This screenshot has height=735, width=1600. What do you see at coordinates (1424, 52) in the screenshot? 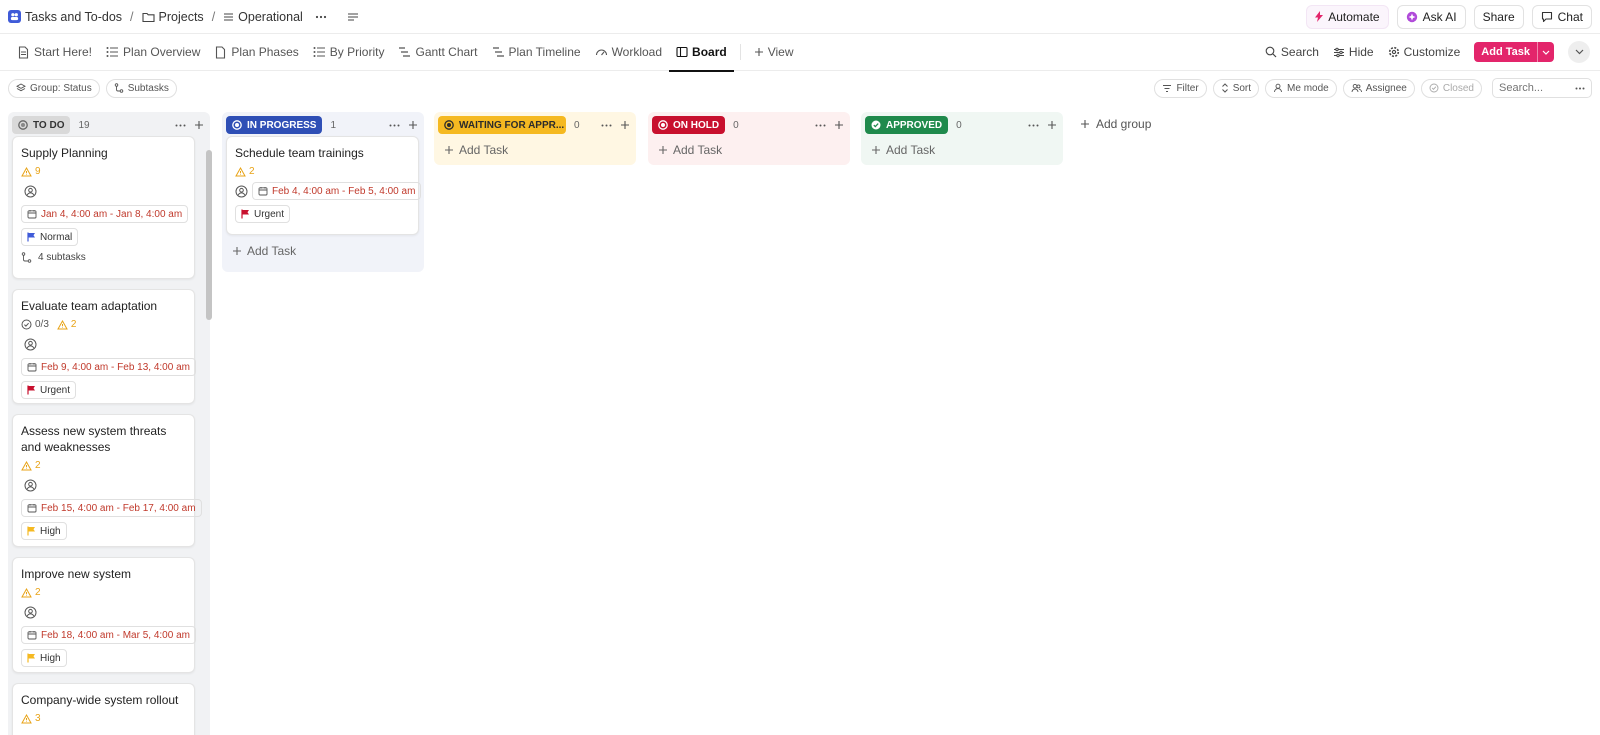
I see `customize-button: Customize` at bounding box center [1424, 52].